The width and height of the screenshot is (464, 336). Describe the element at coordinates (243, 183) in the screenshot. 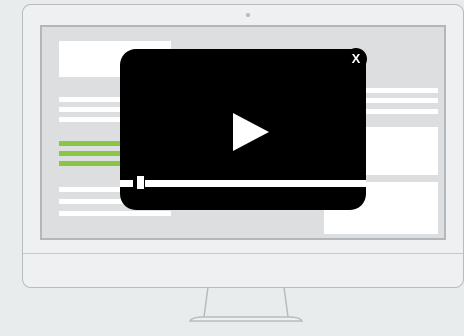

I see `video-progress-bar` at that location.